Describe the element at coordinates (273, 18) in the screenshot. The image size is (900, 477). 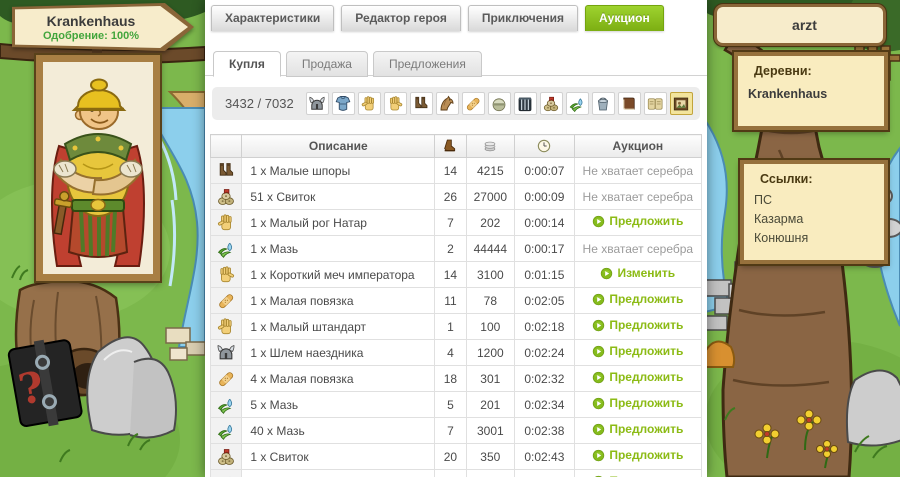
I see `tab-characteristics: Характеристики` at that location.